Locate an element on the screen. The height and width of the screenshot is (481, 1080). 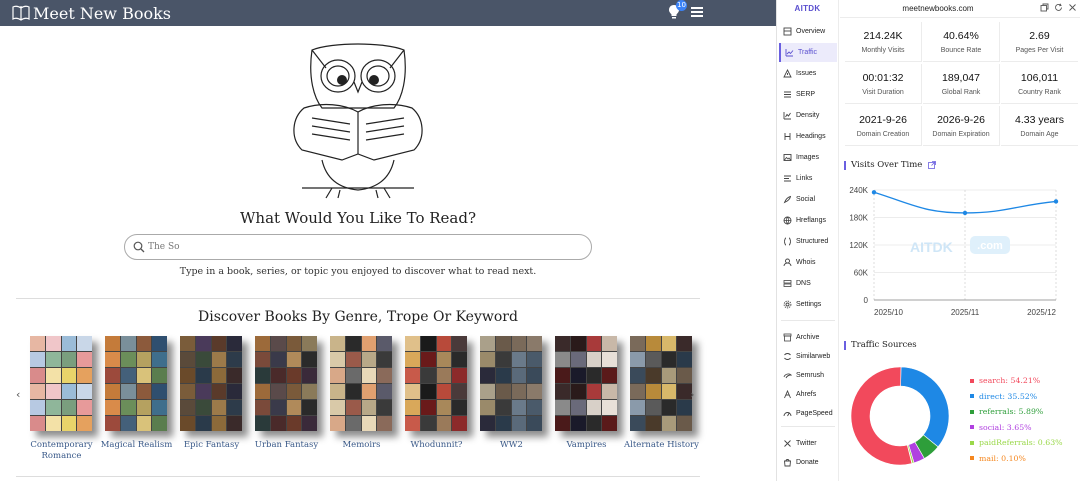
genre-tile: Urban Fantasy is located at coordinates (286, 393).